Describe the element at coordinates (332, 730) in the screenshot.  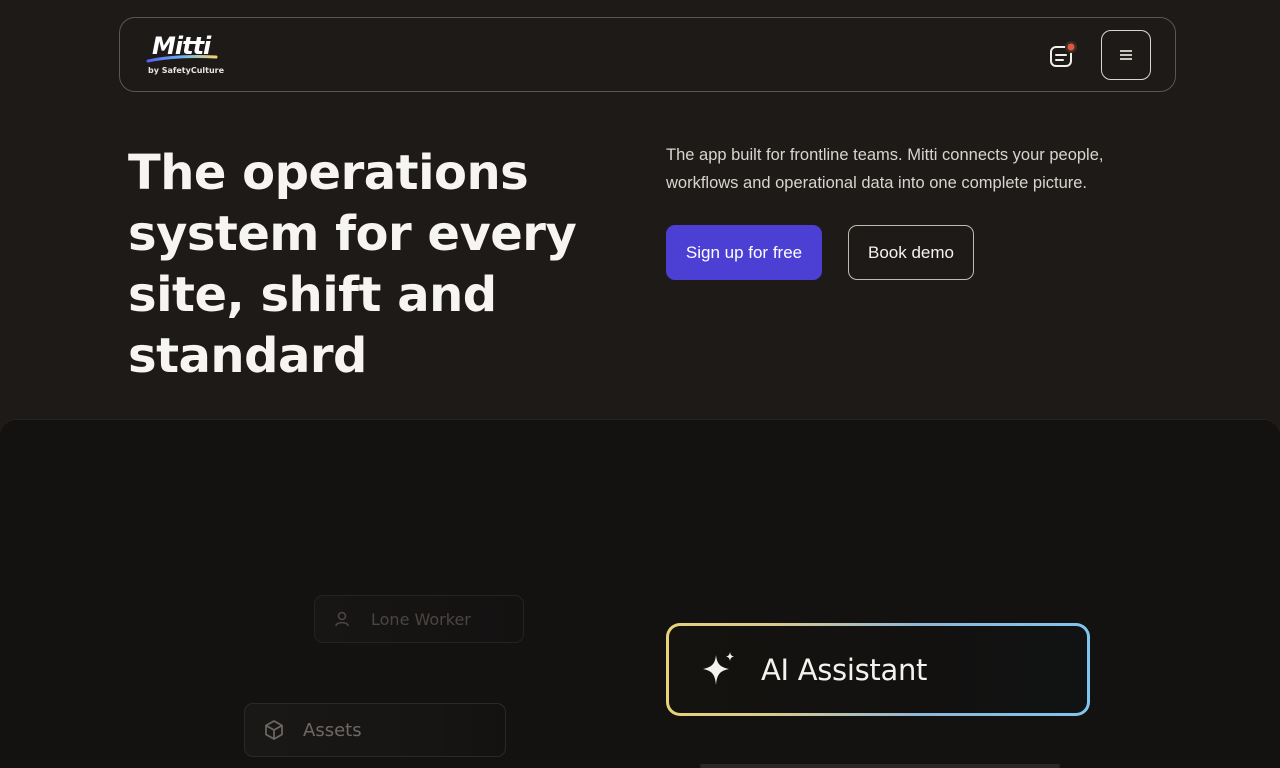
I see `assets-label: Assets` at that location.